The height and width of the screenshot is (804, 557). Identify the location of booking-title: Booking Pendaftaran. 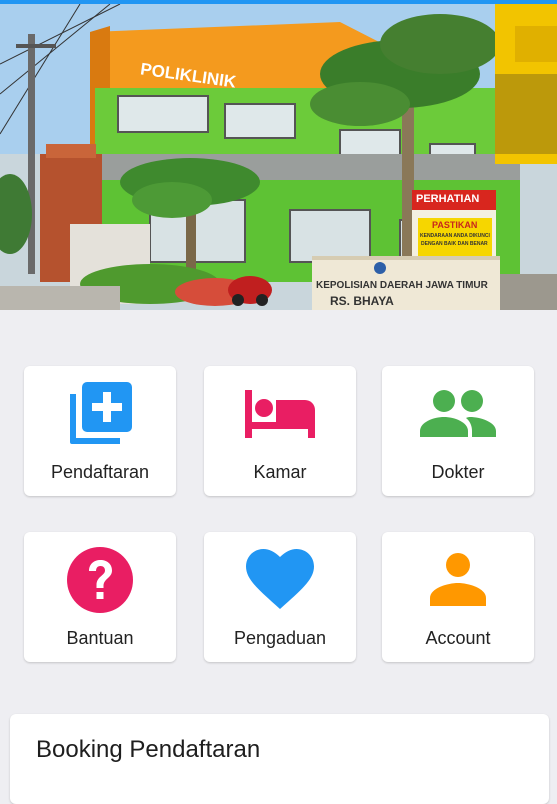
(148, 749).